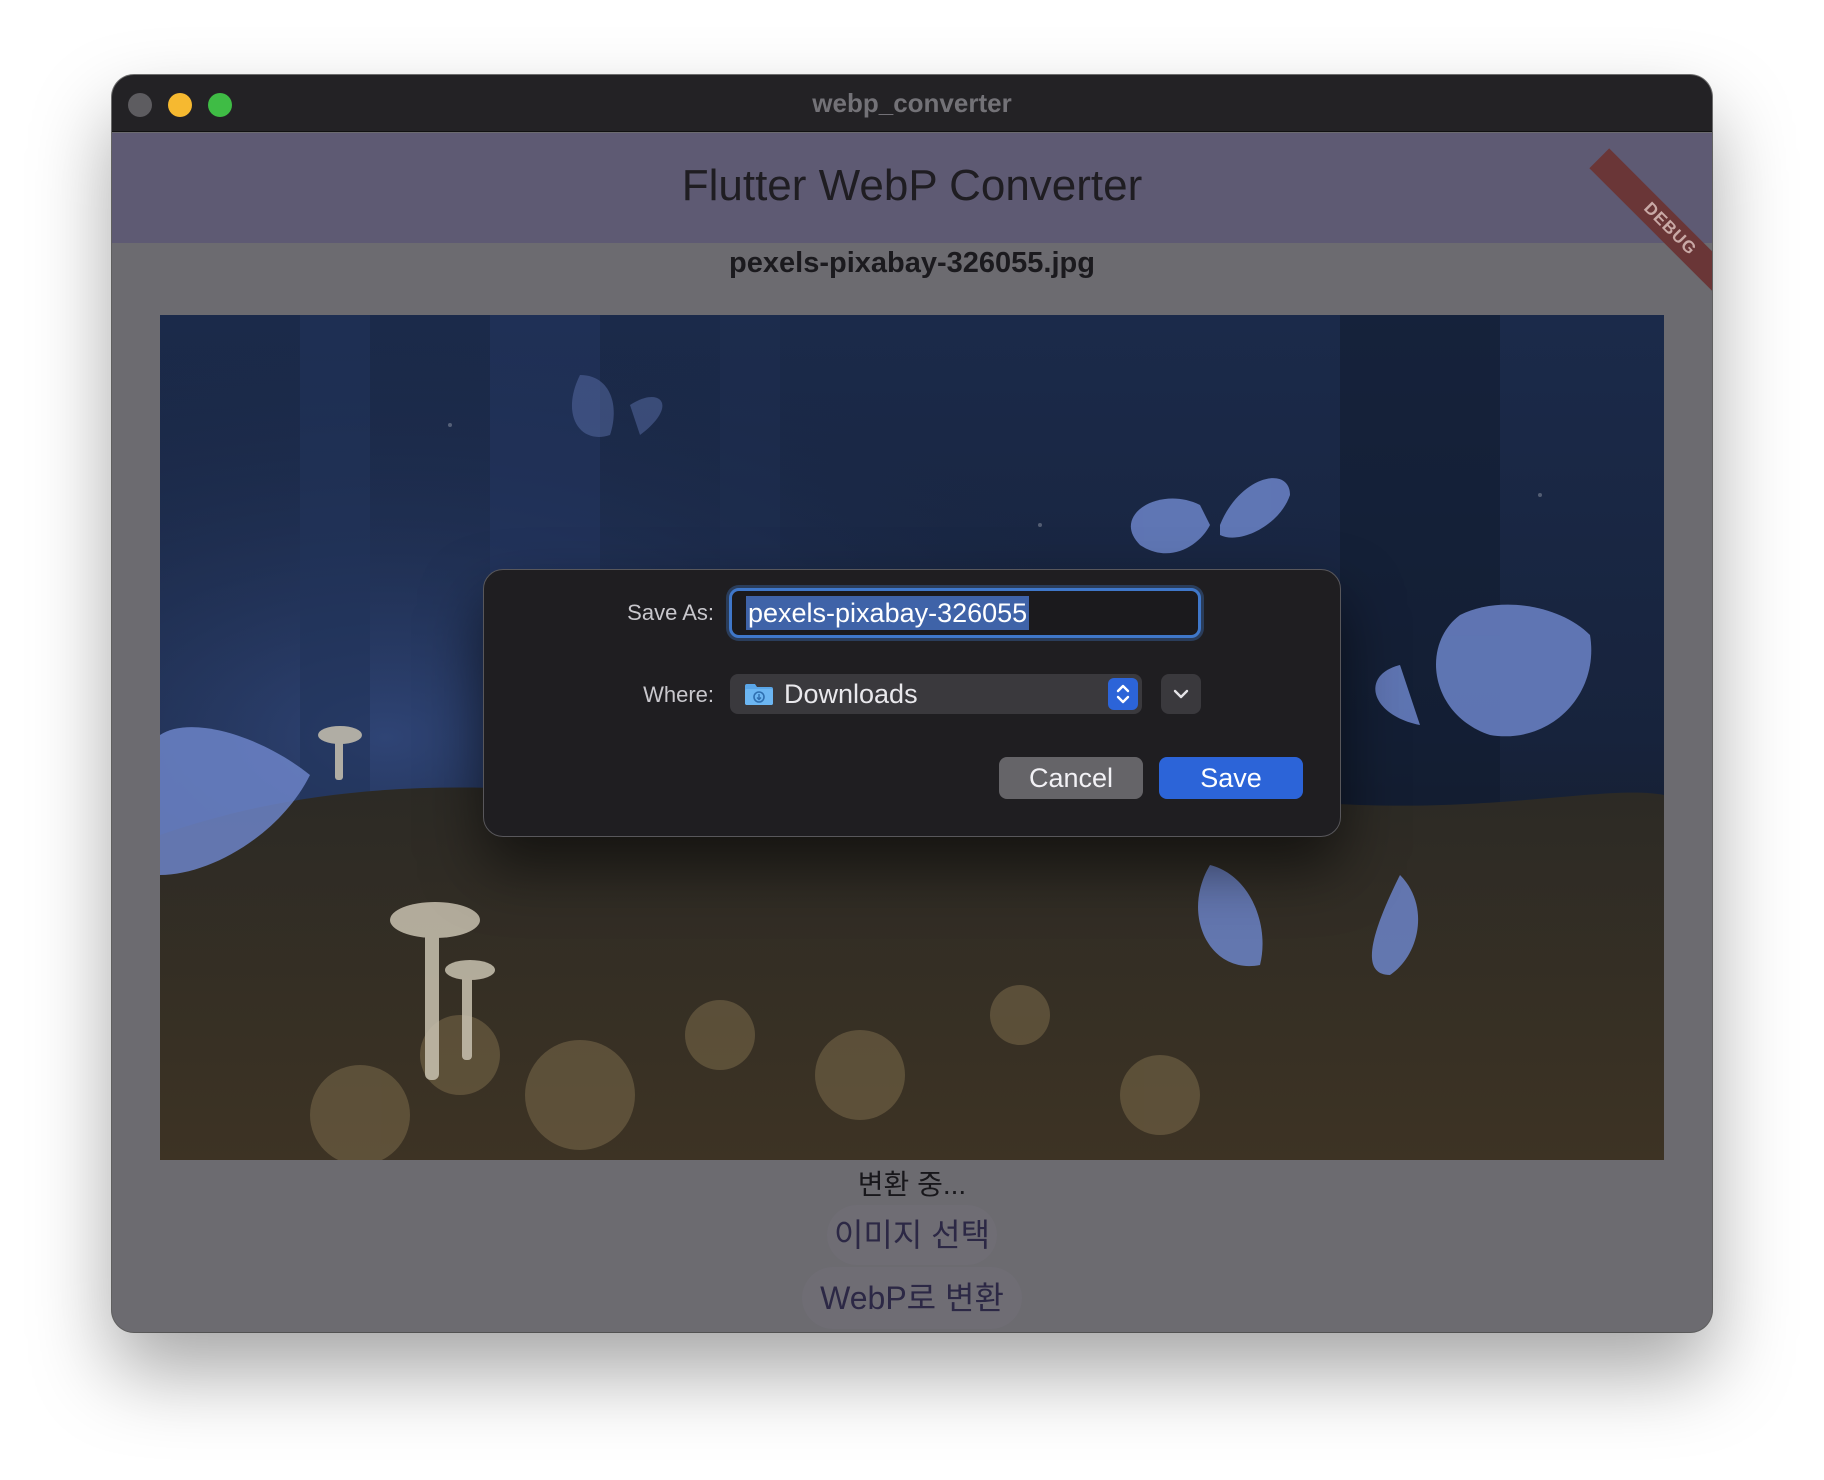 This screenshot has width=1824, height=1480. What do you see at coordinates (888, 613) in the screenshot?
I see `save-as-text: pexels-pixabay-326055` at bounding box center [888, 613].